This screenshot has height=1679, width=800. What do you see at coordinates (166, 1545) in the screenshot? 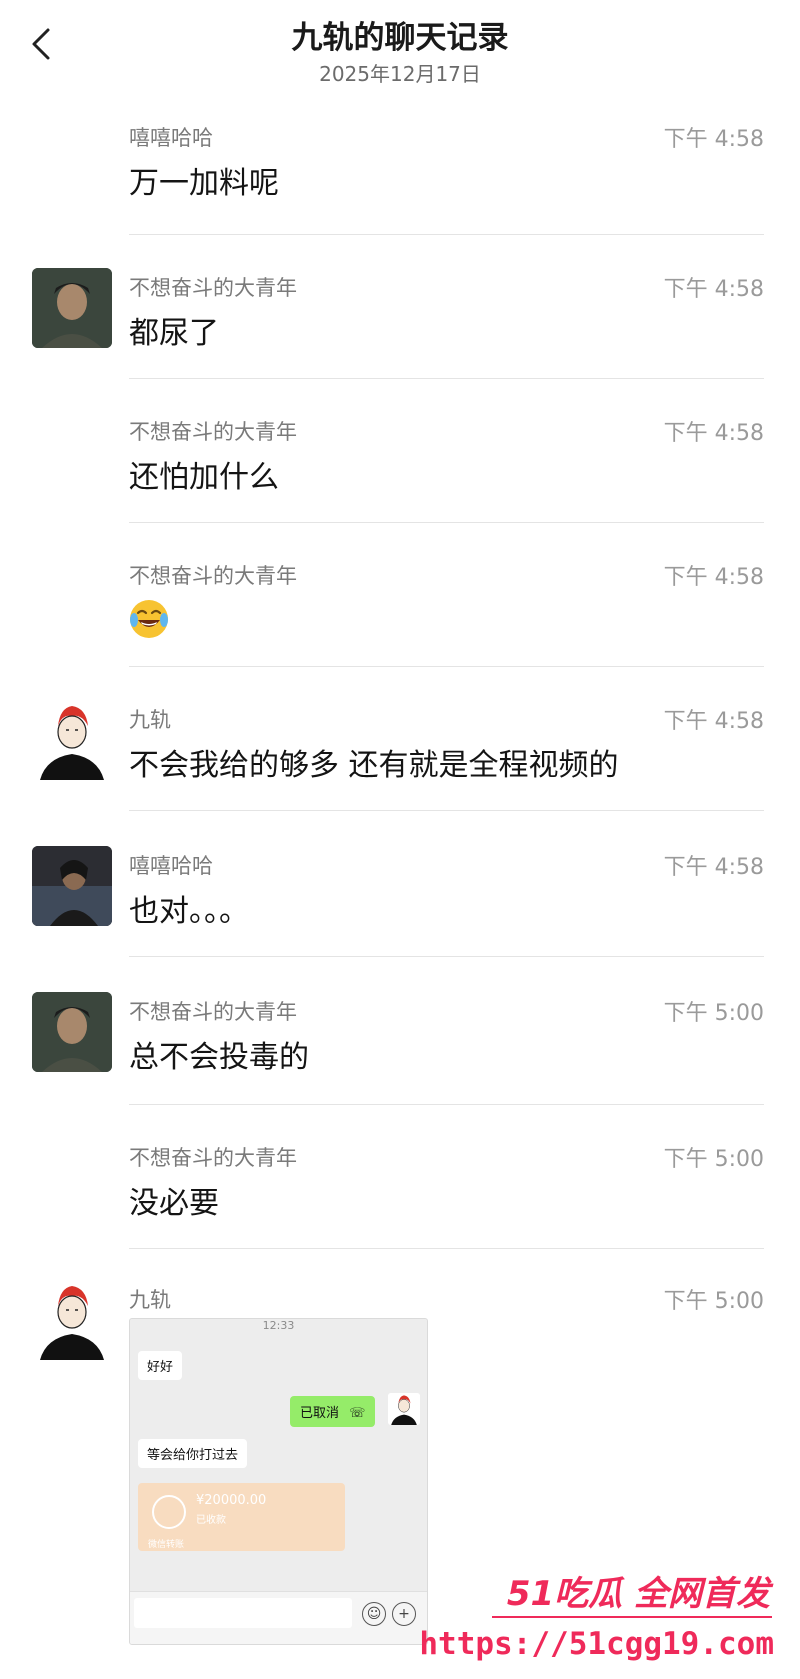
I see `transfer-label: 微信转账` at bounding box center [166, 1545].